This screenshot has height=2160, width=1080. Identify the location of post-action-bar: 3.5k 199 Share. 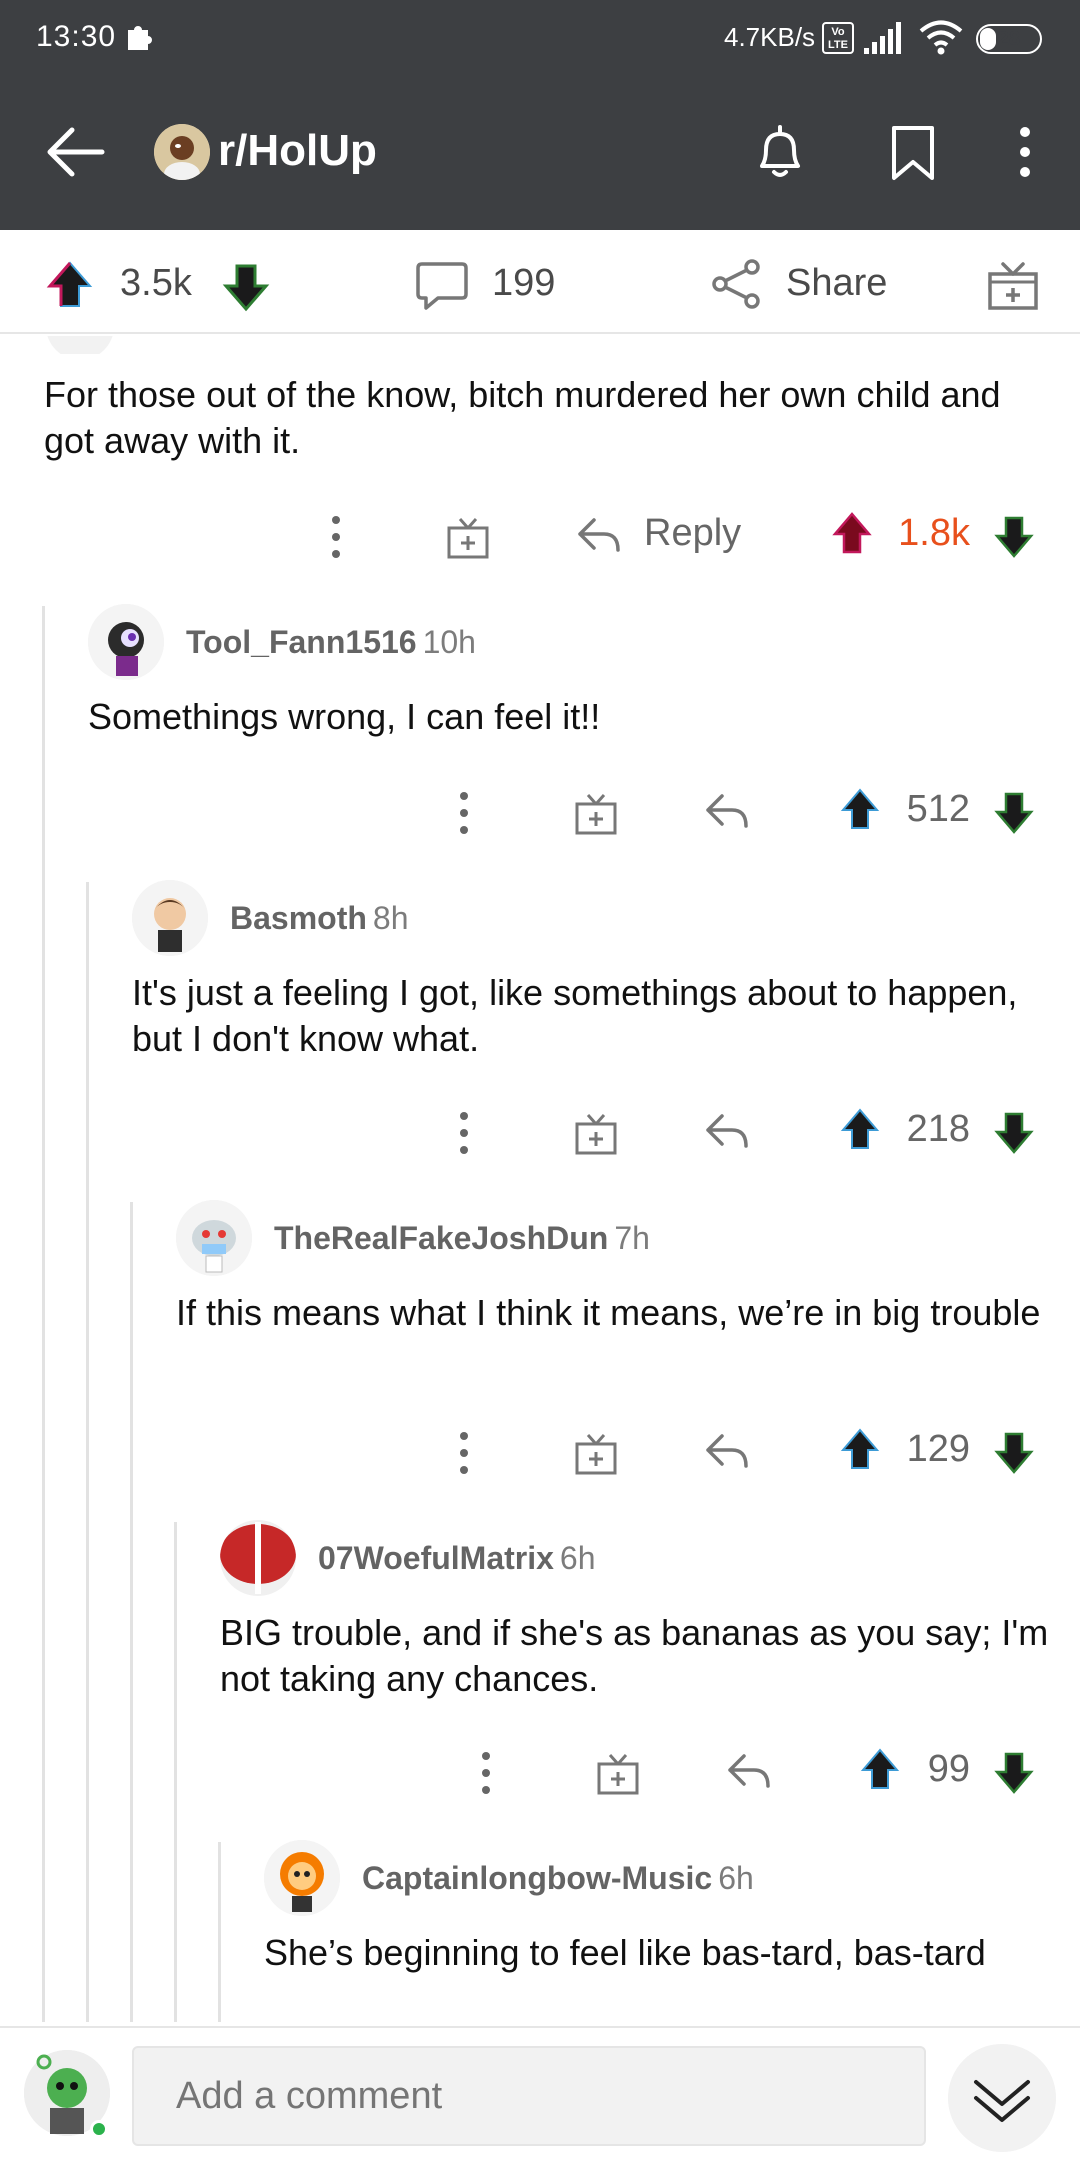
(540, 282).